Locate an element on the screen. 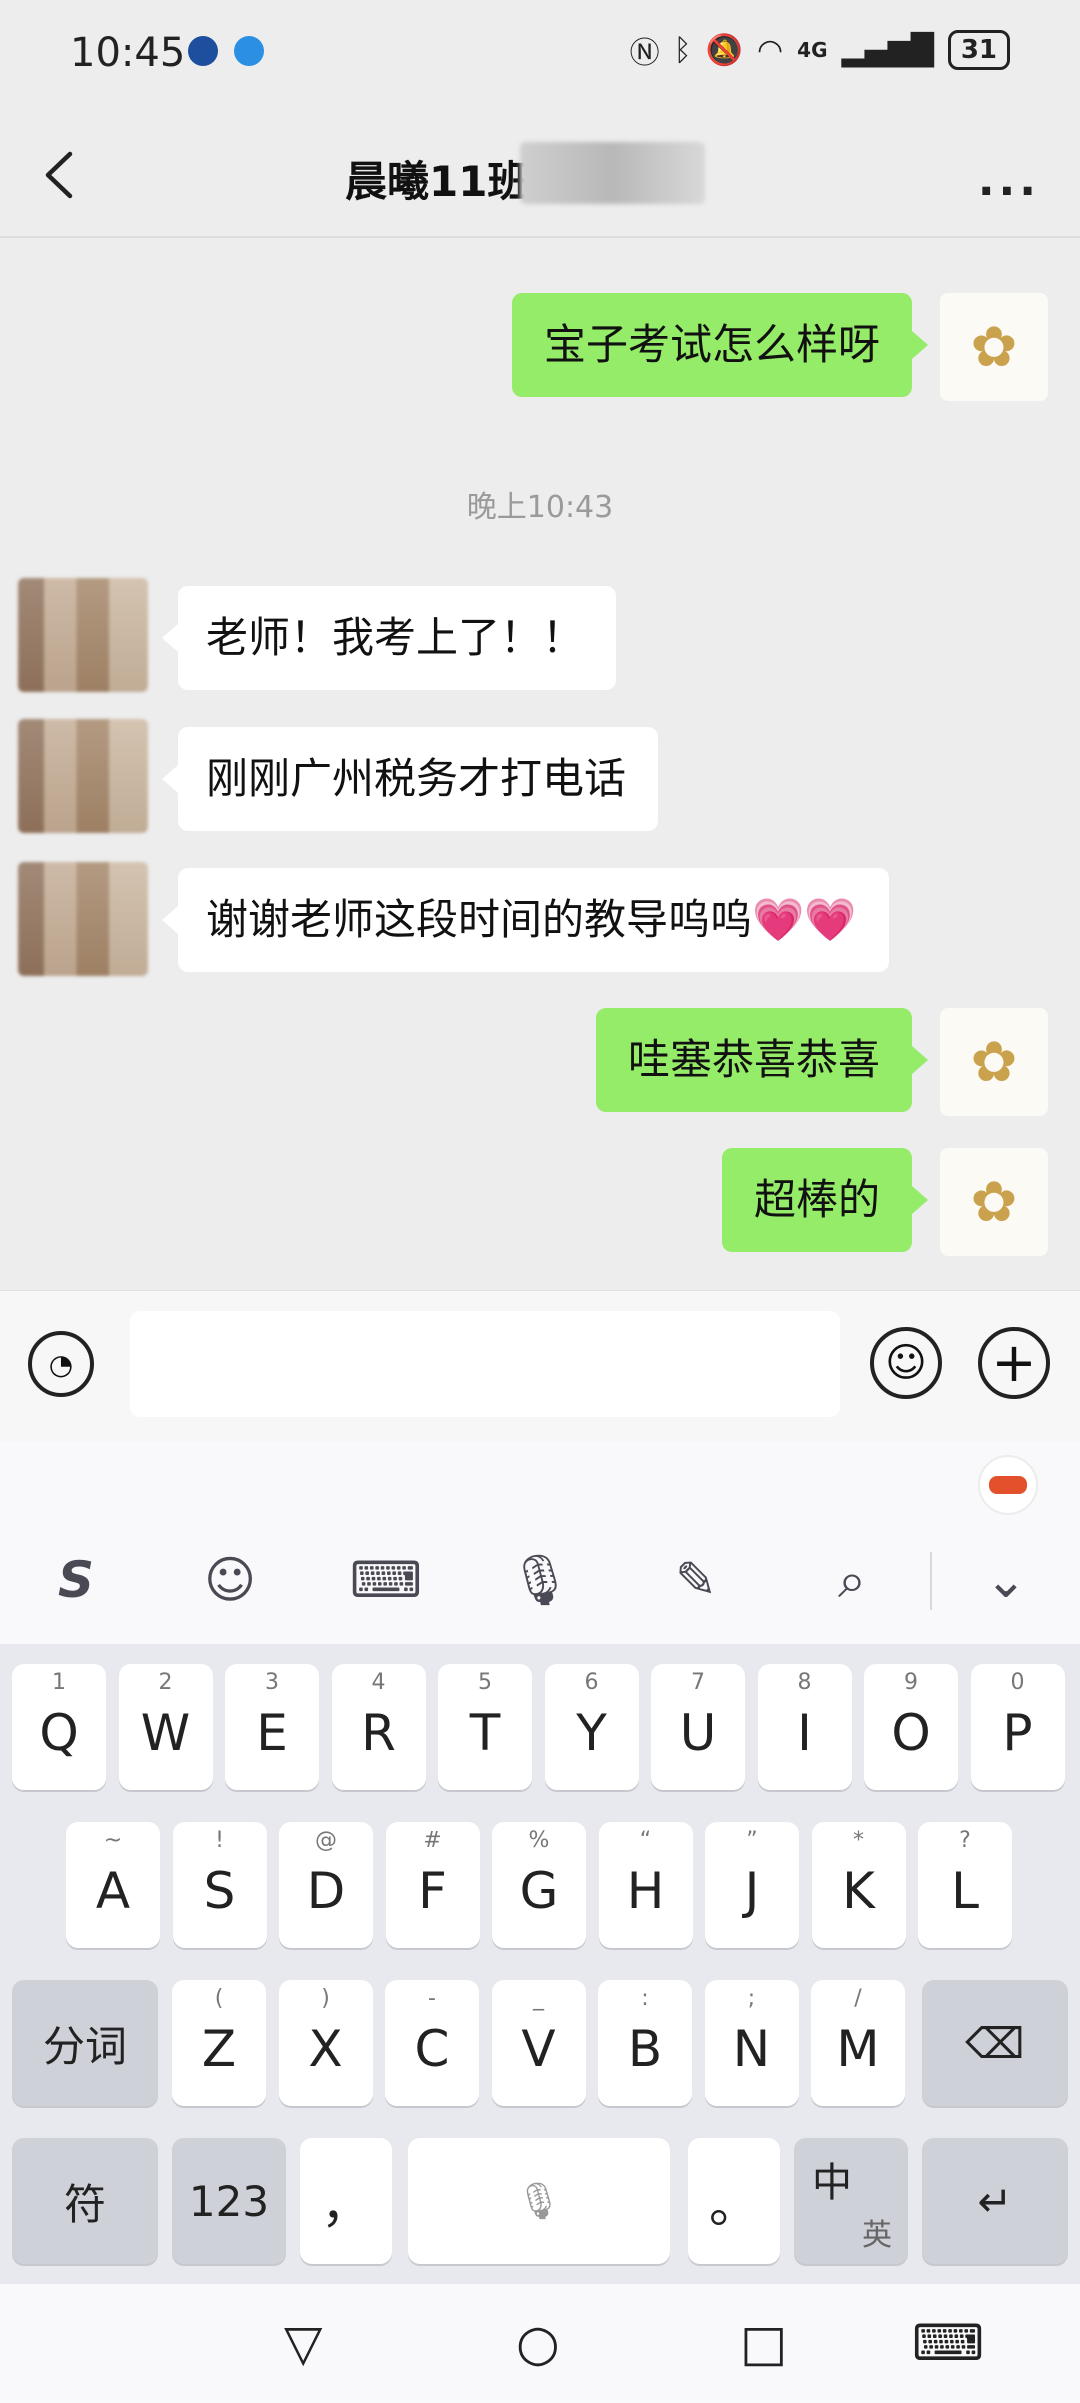 The width and height of the screenshot is (1080, 2403). voice-input-icon: ◔ is located at coordinates (61, 1364).